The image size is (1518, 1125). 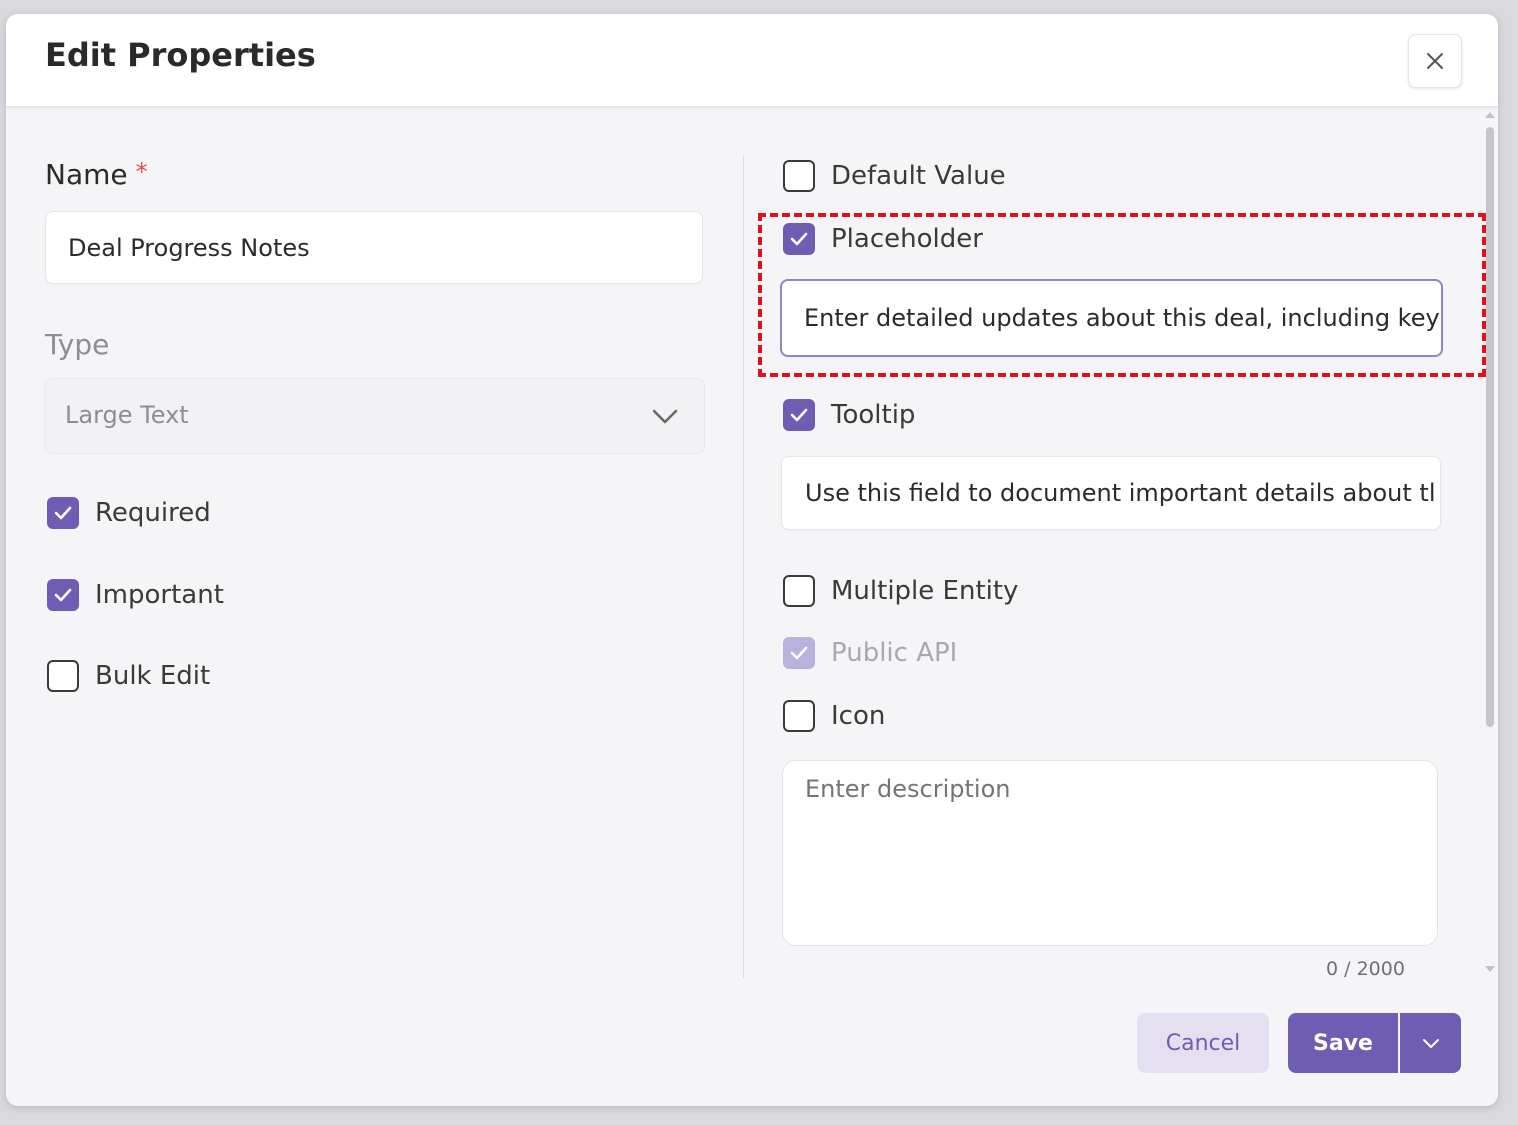 What do you see at coordinates (799, 716) in the screenshot?
I see `icon-checkbox` at bounding box center [799, 716].